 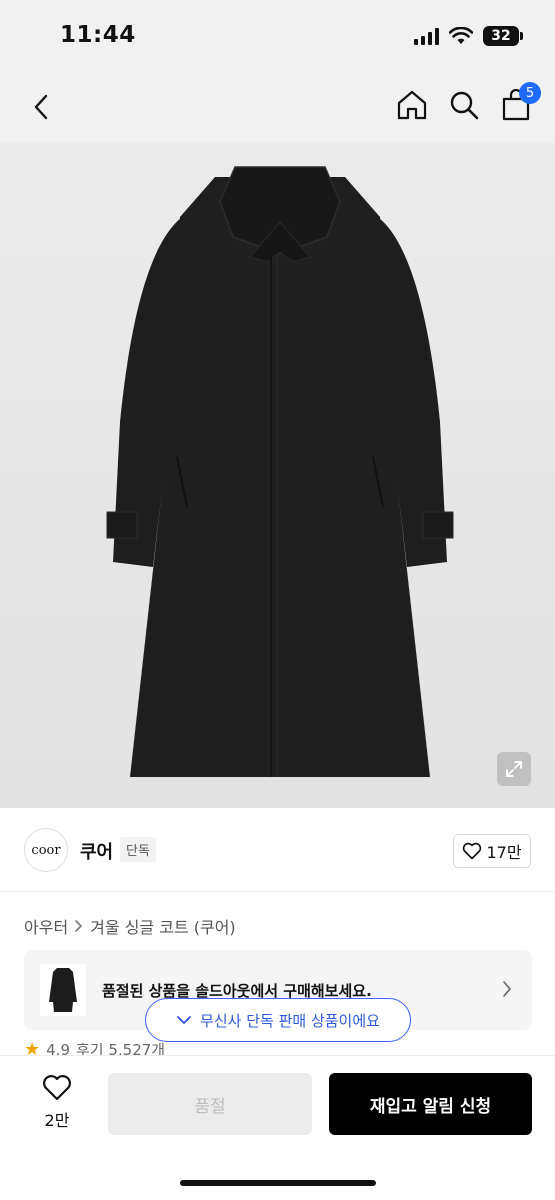 What do you see at coordinates (426, 36) in the screenshot?
I see `cellular-signal-icon` at bounding box center [426, 36].